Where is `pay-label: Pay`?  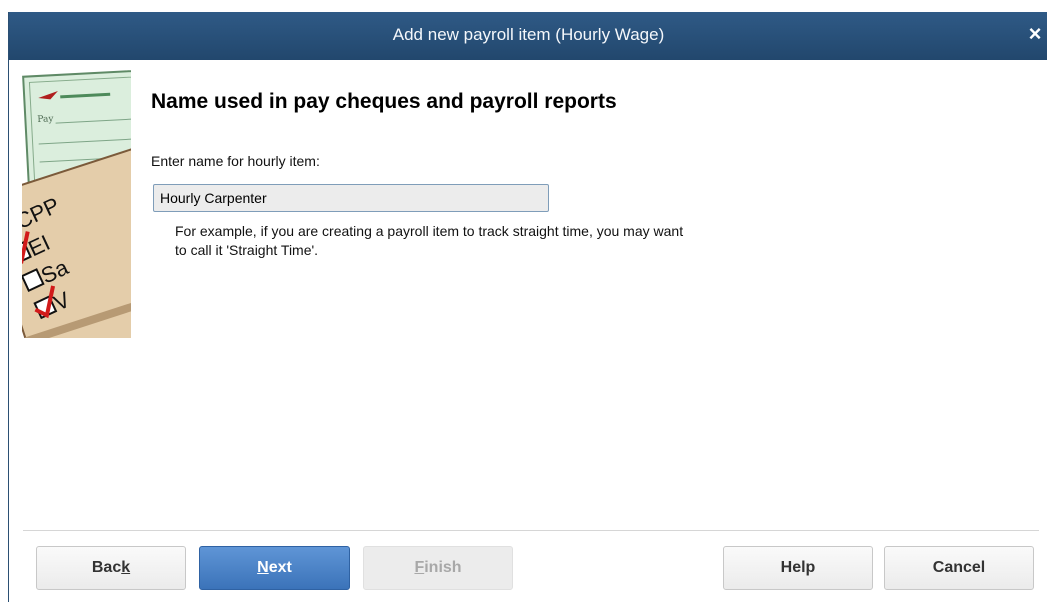
pay-label: Pay is located at coordinates (46, 119).